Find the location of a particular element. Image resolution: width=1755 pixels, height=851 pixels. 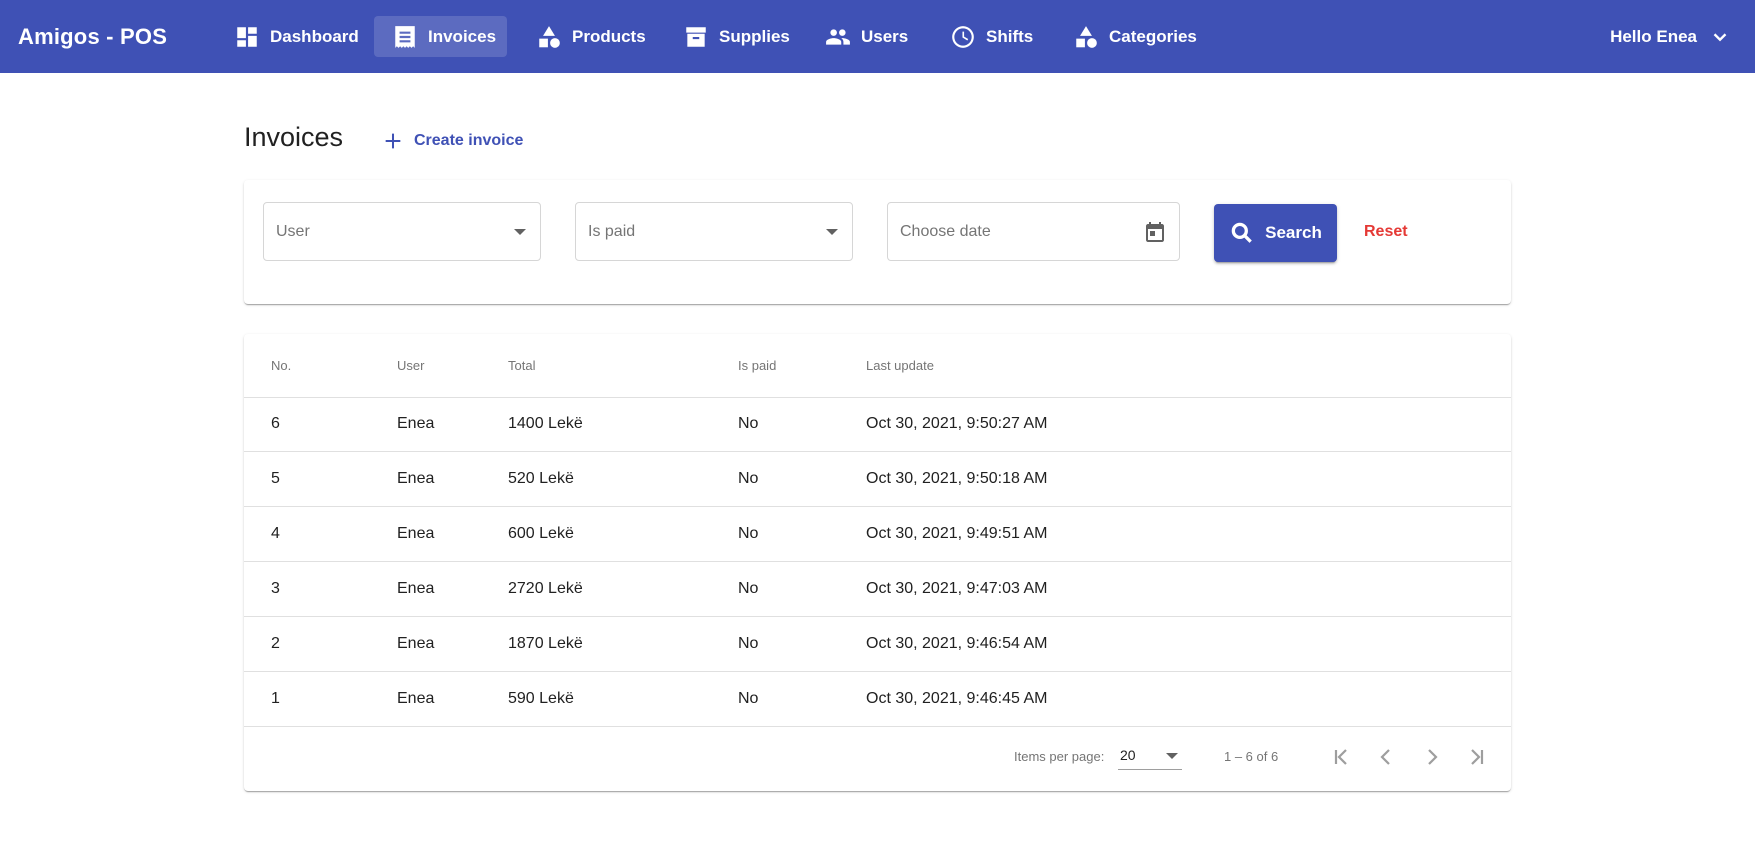

create-invoice-button: Create invoice is located at coordinates (452, 141).